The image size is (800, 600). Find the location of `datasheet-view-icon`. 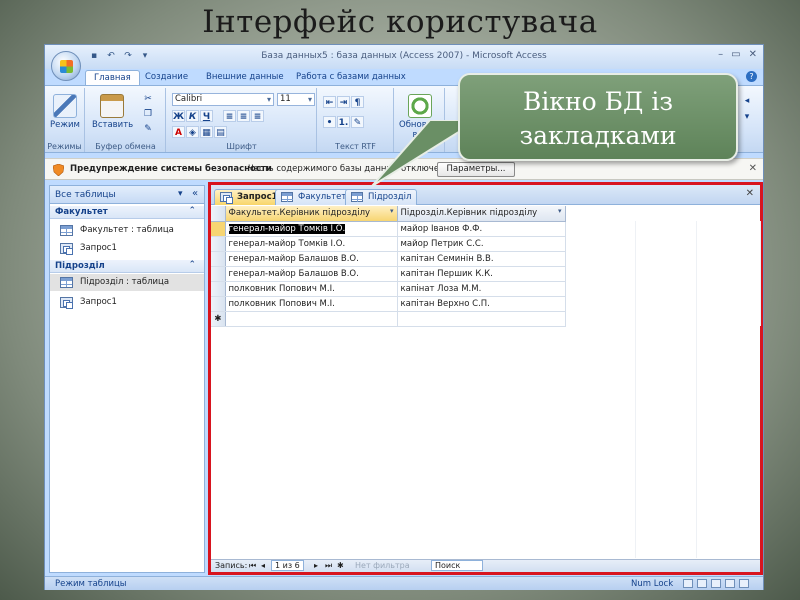

datasheet-view-icon is located at coordinates (688, 583).